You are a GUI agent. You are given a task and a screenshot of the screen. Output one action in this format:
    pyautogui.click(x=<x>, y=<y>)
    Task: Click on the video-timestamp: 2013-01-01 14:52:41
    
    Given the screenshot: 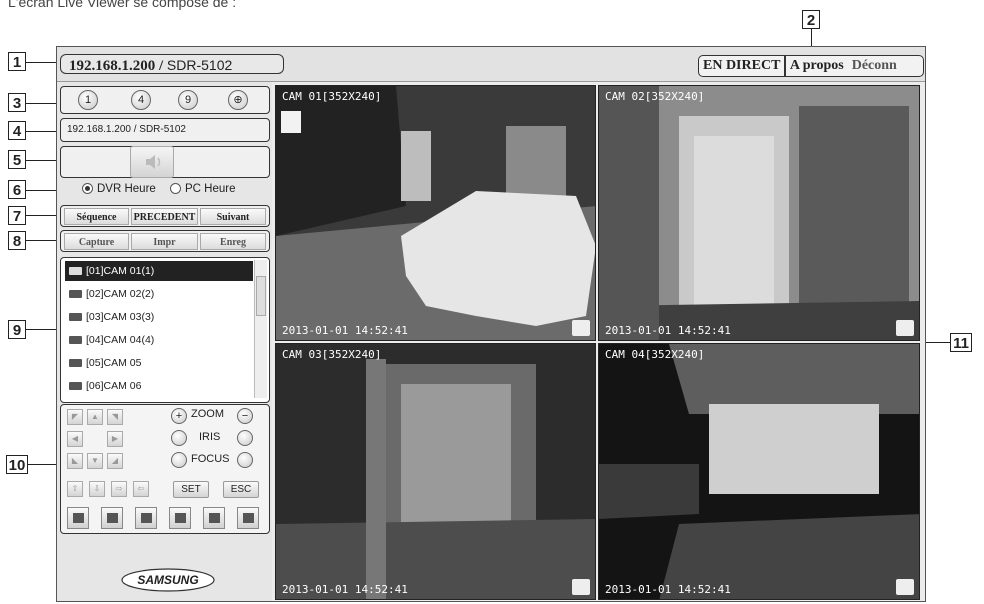 What is the action you would take?
    pyautogui.click(x=668, y=330)
    